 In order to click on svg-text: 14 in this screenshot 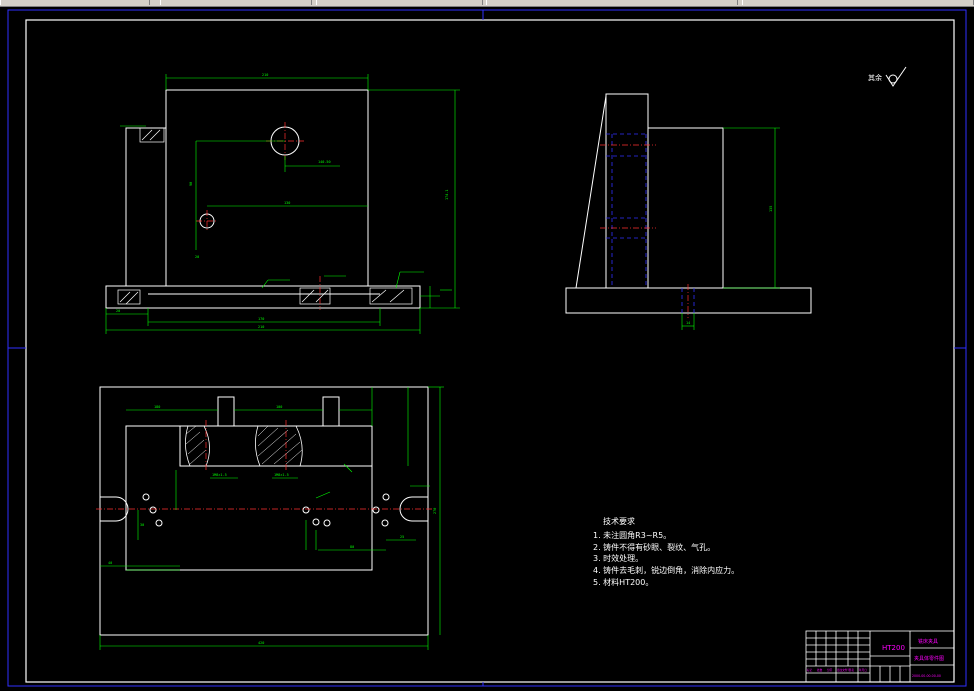, I will do `click(688, 323)`.